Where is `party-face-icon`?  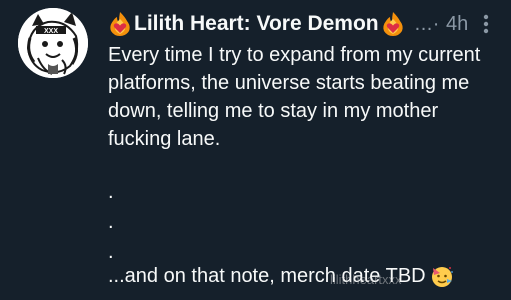 party-face-icon is located at coordinates (442, 277).